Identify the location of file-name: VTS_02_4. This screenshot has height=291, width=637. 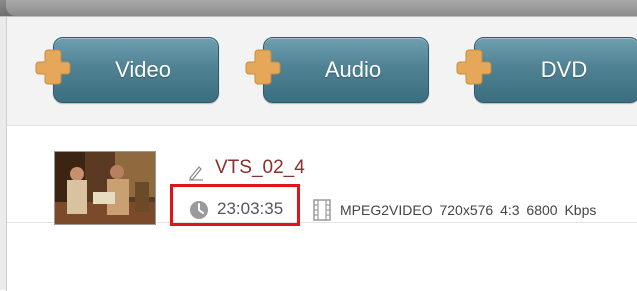
(260, 168).